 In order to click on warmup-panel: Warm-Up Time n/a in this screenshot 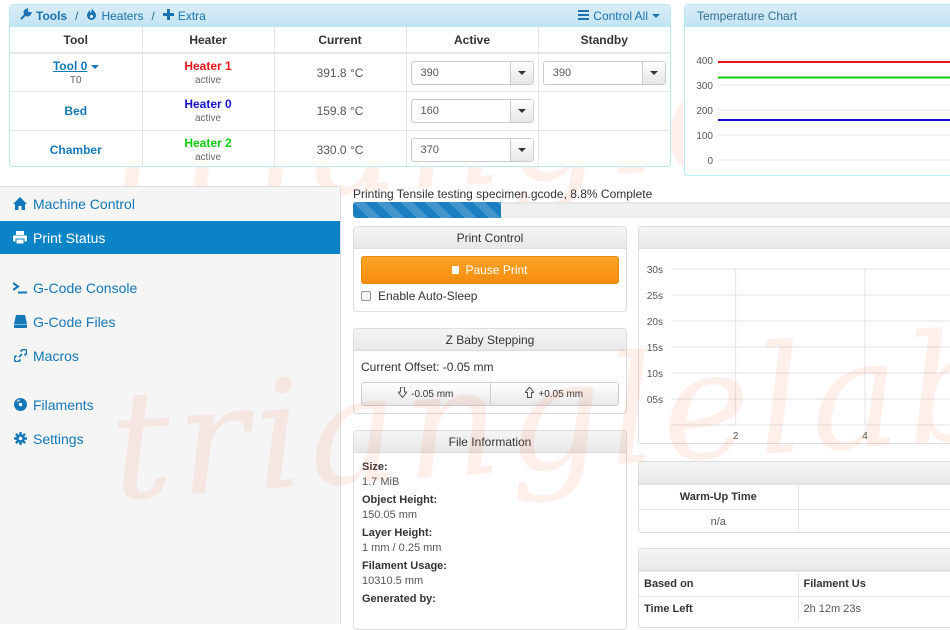, I will do `click(794, 497)`.